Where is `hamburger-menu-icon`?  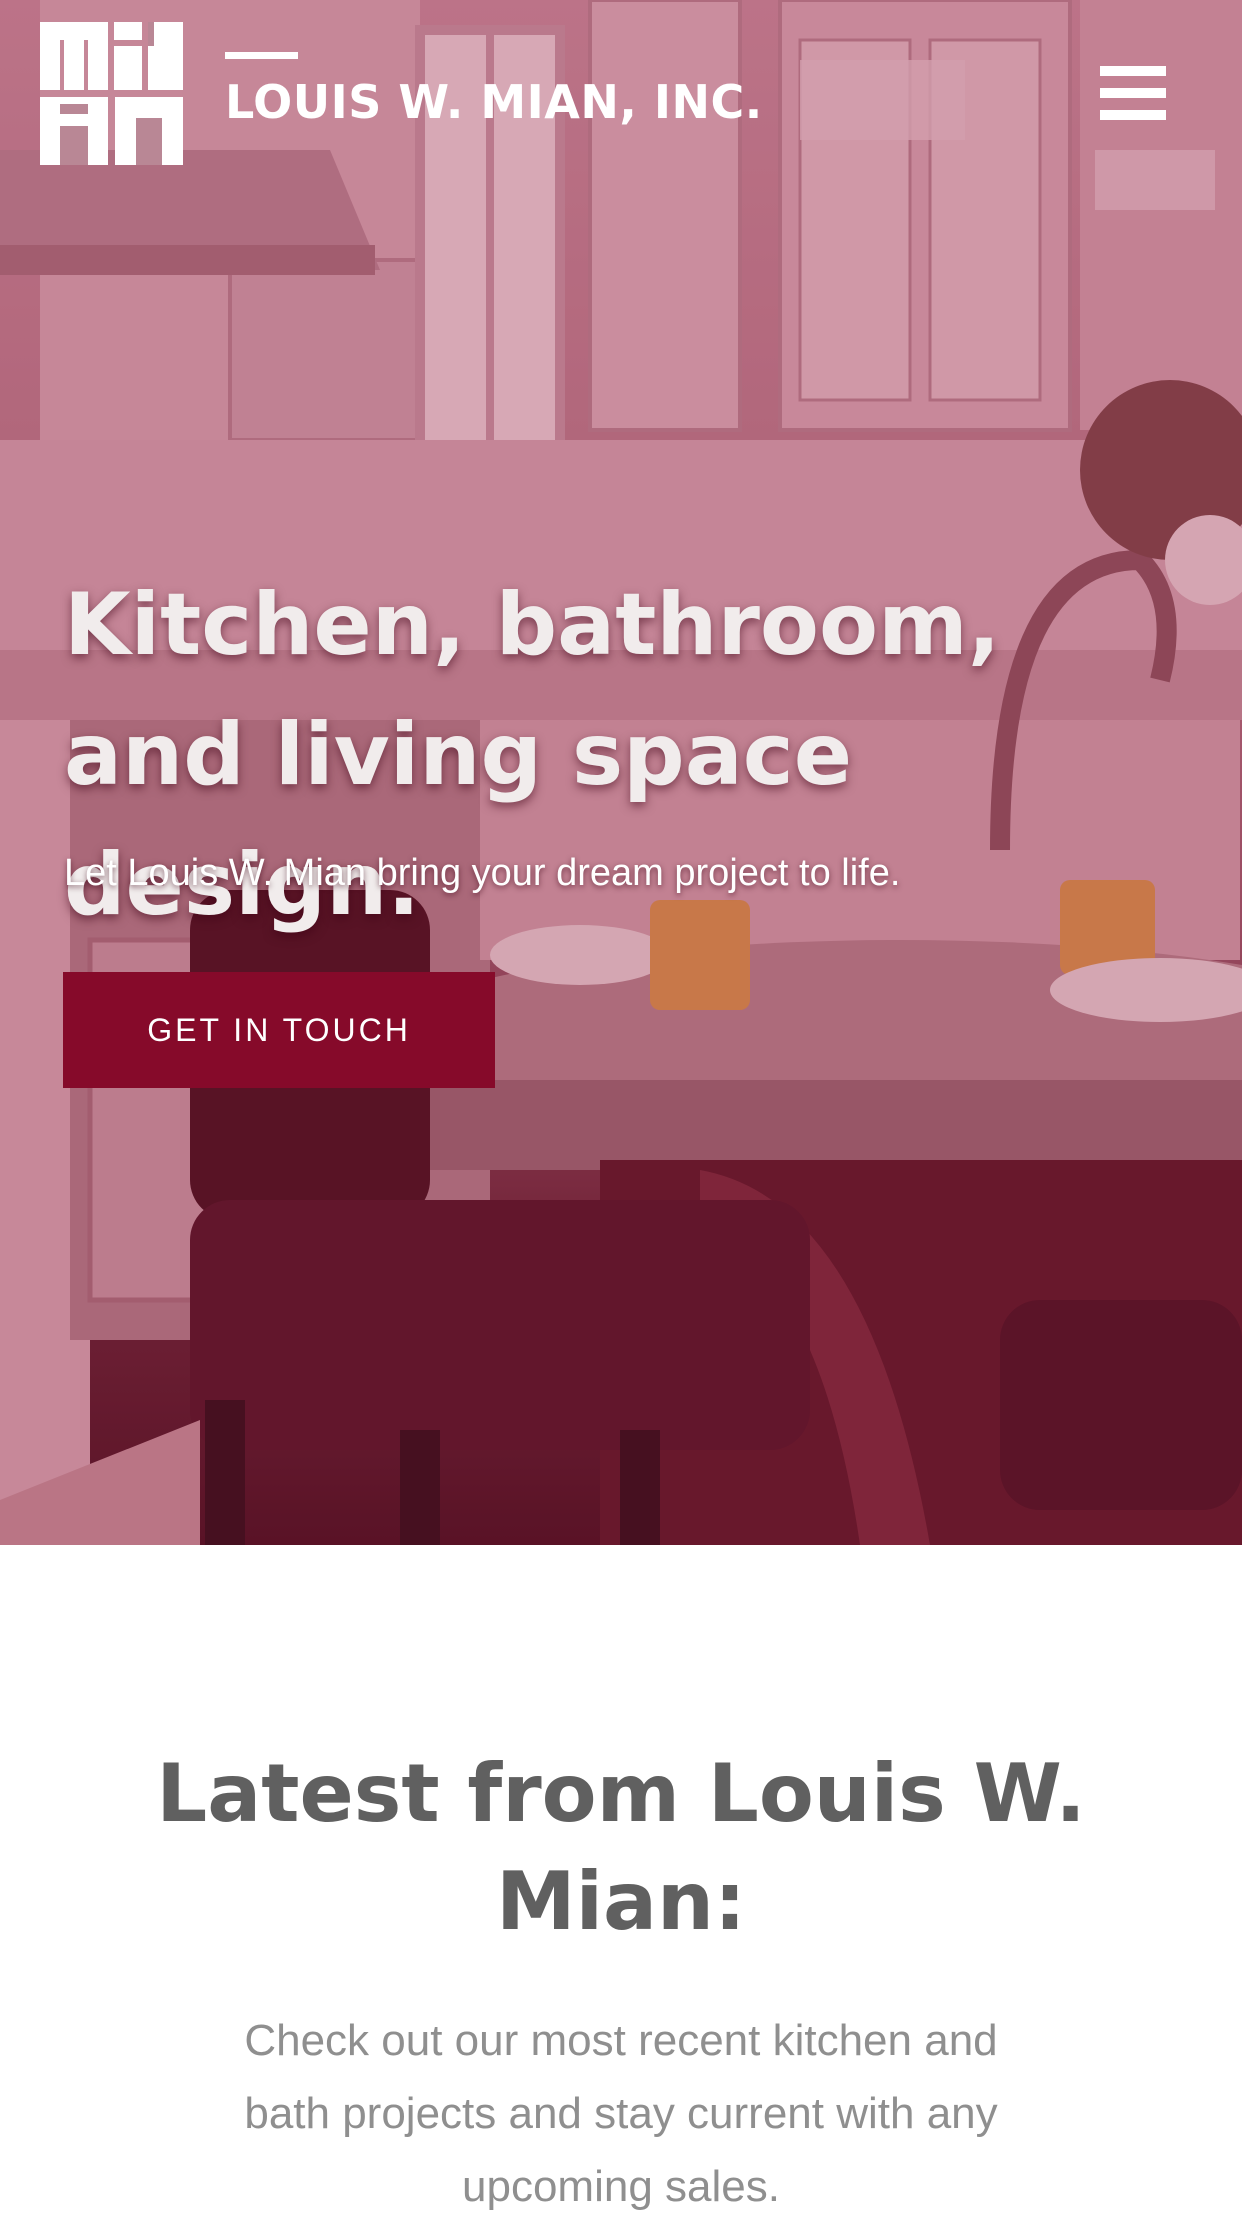 hamburger-menu-icon is located at coordinates (1133, 93).